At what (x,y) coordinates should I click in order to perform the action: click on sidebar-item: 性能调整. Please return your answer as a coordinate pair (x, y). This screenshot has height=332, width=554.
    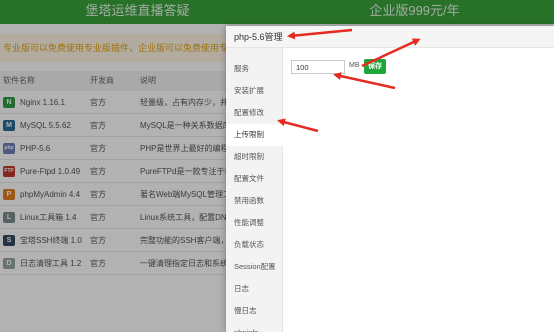
    Looking at the image, I should click on (254, 223).